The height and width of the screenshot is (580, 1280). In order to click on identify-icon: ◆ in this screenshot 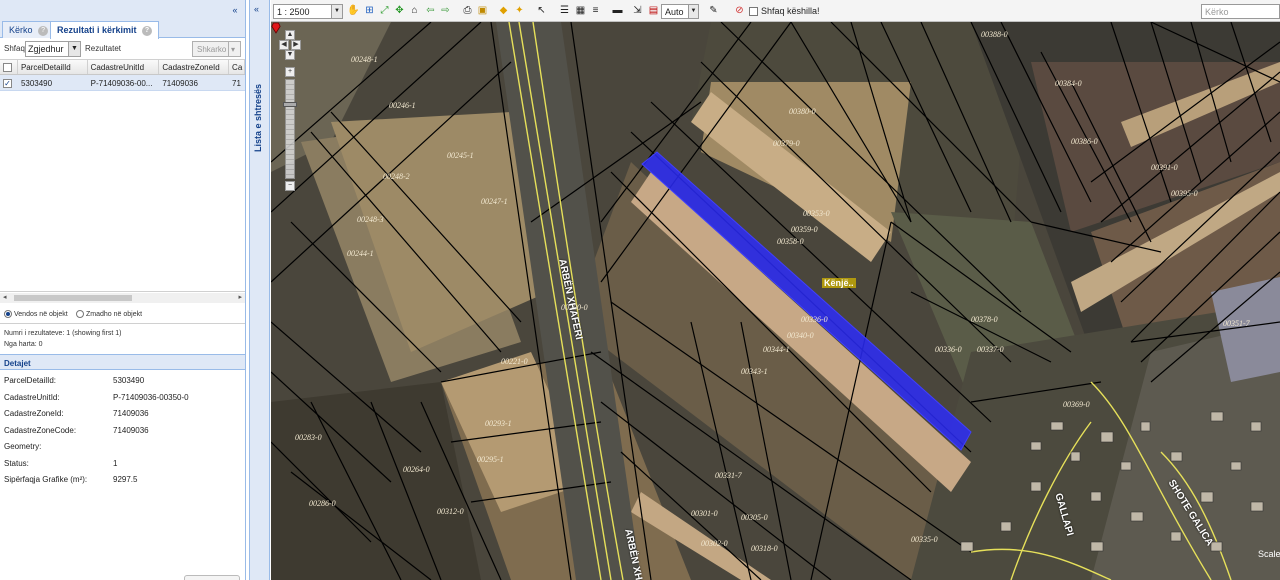, I will do `click(503, 10)`.